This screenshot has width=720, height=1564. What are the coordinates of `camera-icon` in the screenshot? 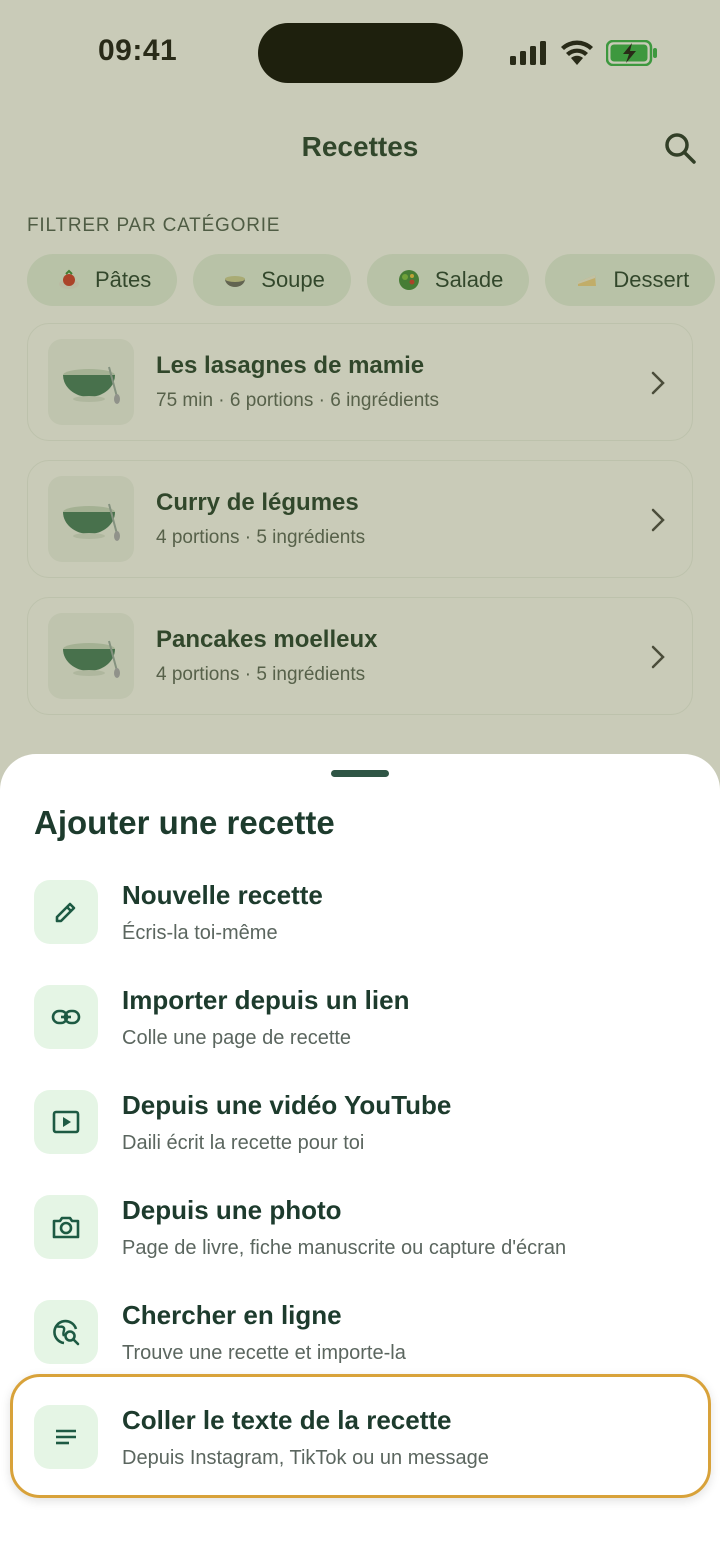 It's located at (66, 1227).